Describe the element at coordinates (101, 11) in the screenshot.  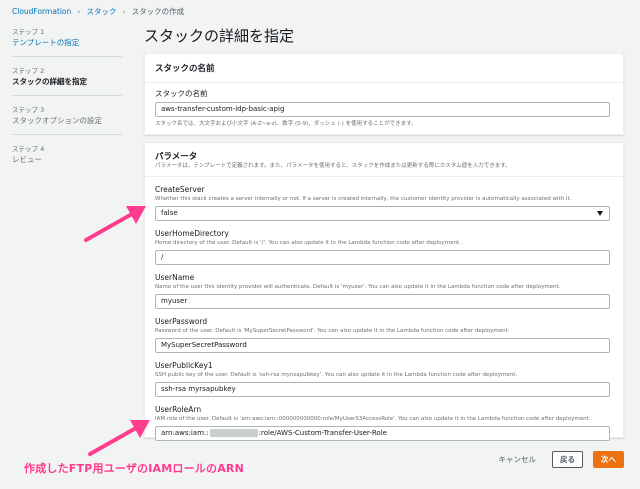
I see `breadcrumb-stacks: スタック` at that location.